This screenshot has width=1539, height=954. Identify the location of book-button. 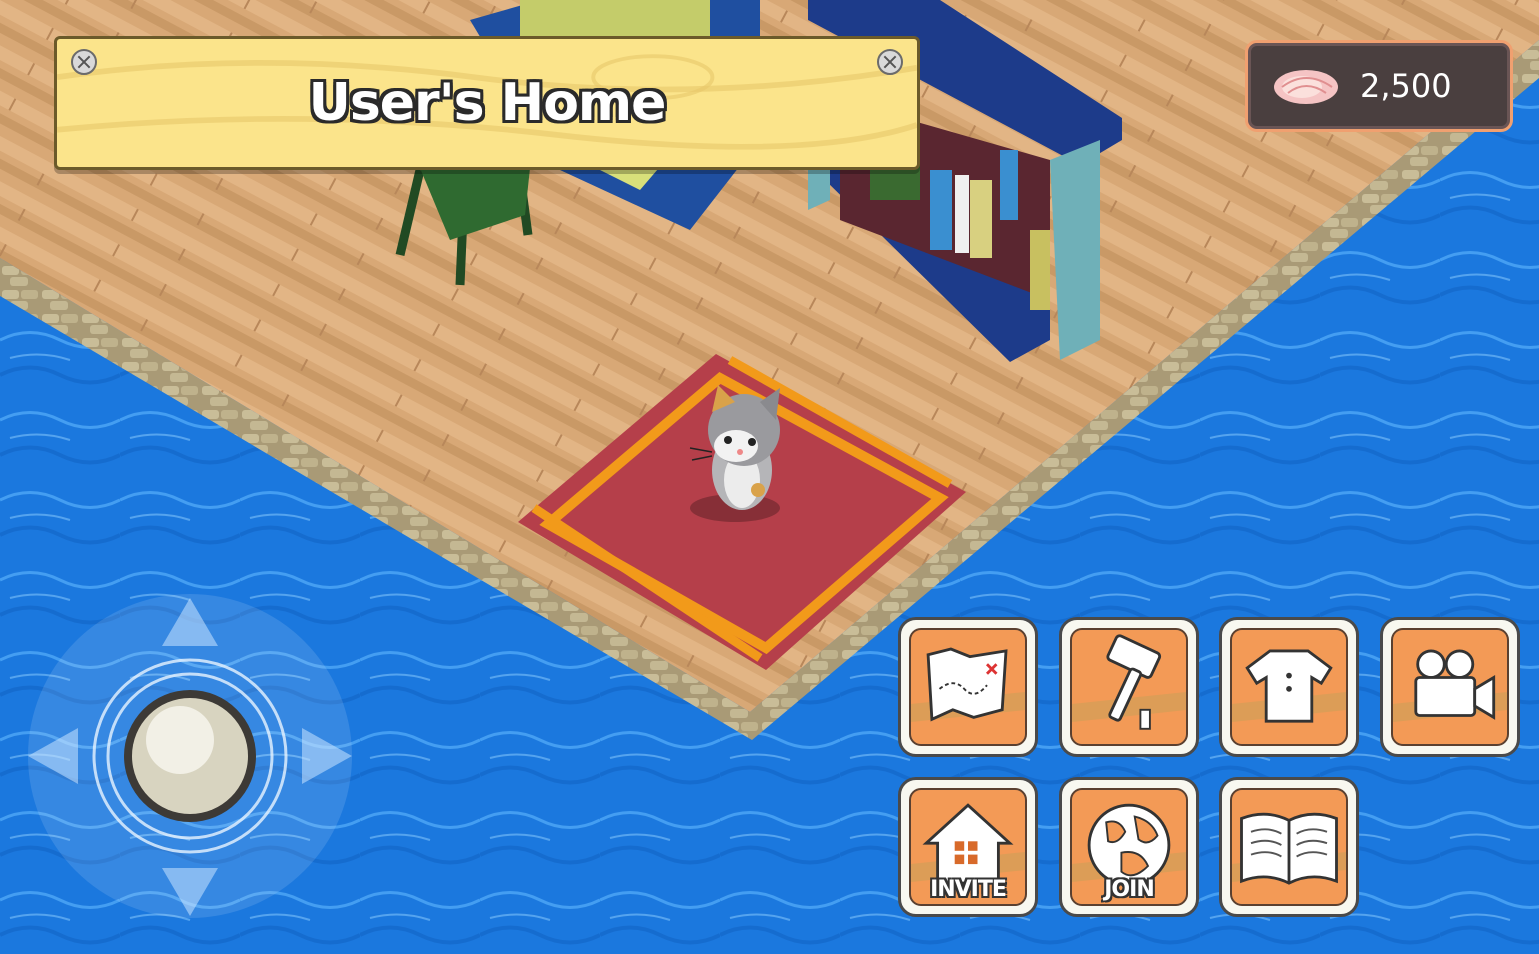
(1289, 847).